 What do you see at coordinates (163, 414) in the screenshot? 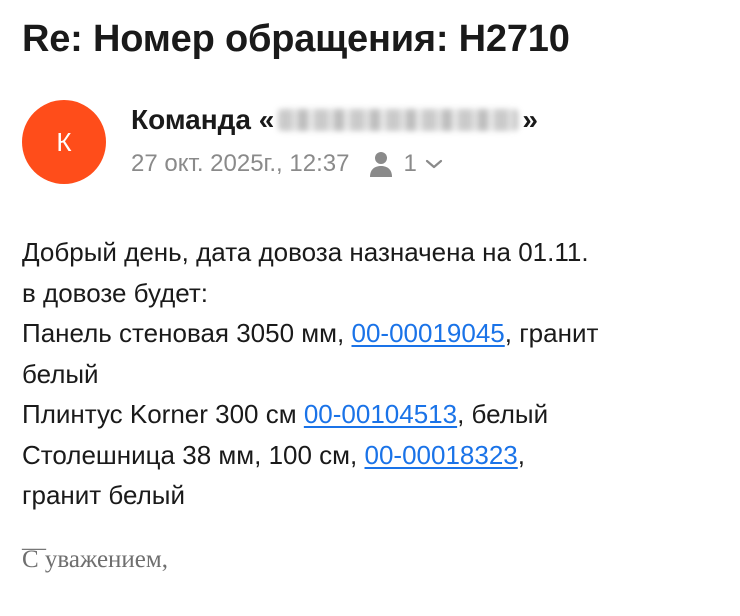
I see `item-plinth-text: Плинтус Korner 300 см` at bounding box center [163, 414].